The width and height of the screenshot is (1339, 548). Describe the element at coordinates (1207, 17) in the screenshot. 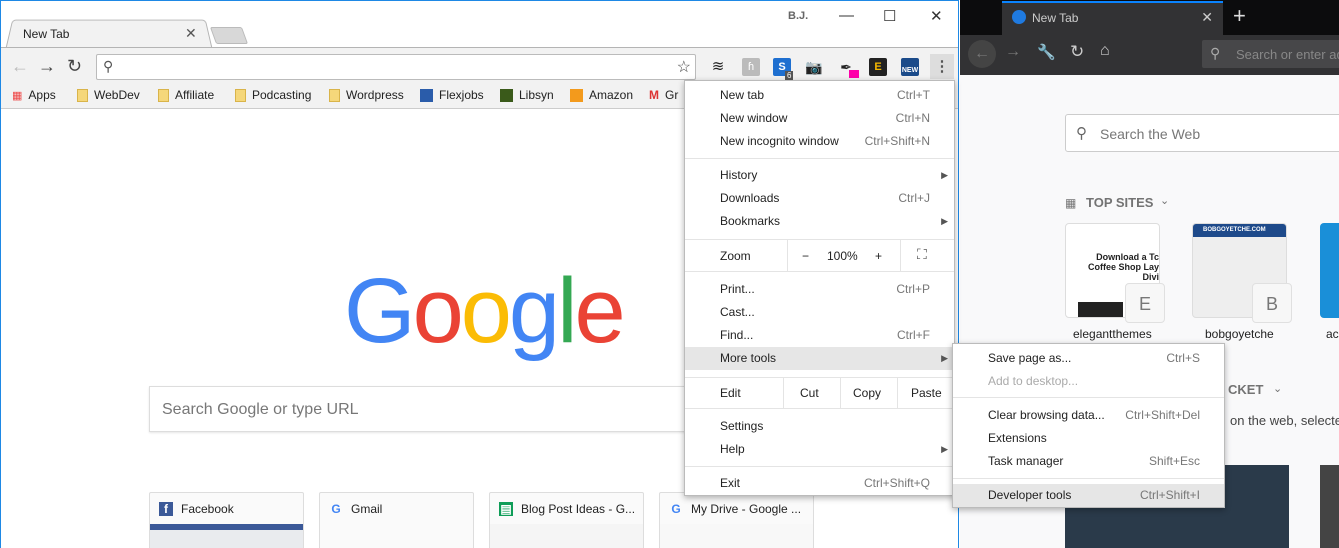

I see `firefox-tab-close-icon: ✕` at that location.